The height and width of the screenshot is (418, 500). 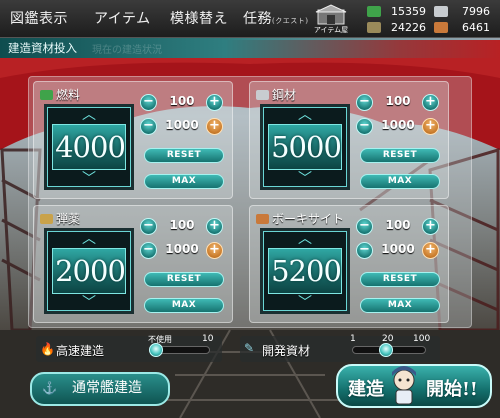 I want to click on fast-build-toggle, so click(x=179, y=350).